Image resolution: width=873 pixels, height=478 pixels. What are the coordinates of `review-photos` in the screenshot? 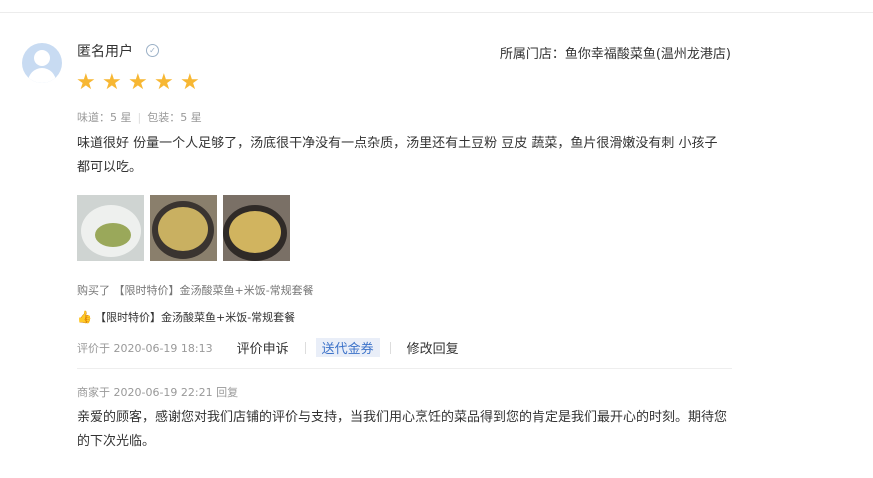 It's located at (183, 228).